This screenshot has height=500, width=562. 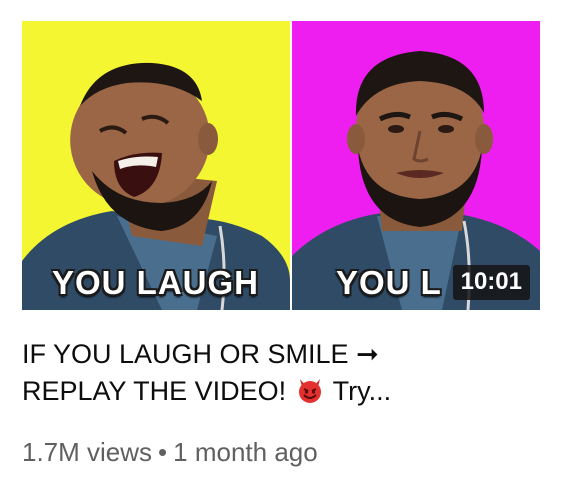 I want to click on upload-age: 1 month ago, so click(x=245, y=452).